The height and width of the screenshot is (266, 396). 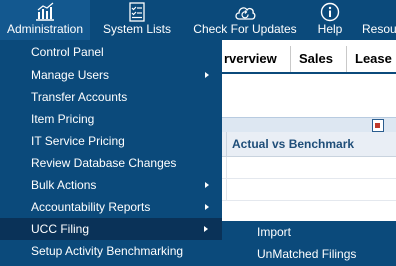 I want to click on toolbar-check-updates-button: Check For Updates, so click(x=245, y=20).